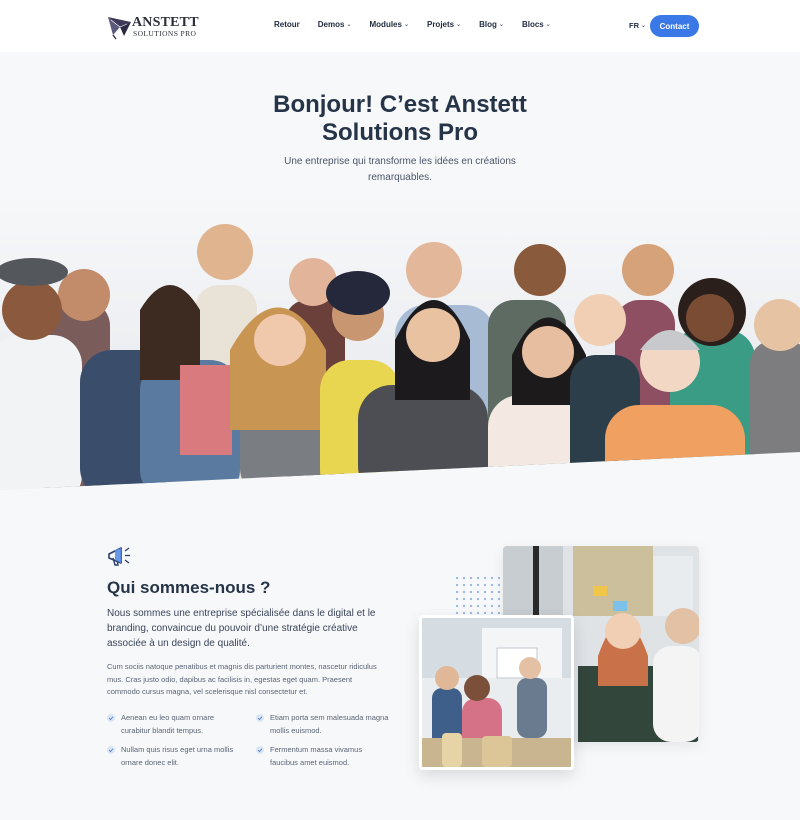  What do you see at coordinates (488, 24) in the screenshot?
I see `menu-item-label: Blog` at bounding box center [488, 24].